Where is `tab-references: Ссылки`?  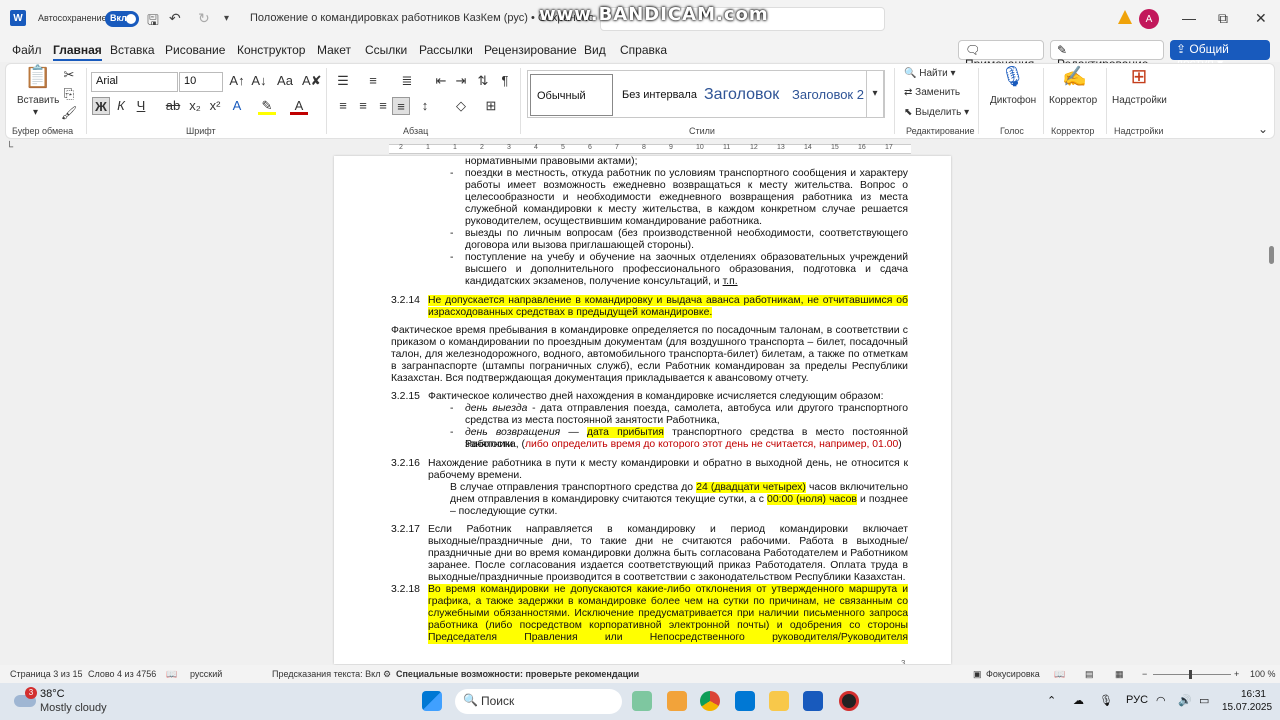 tab-references: Ссылки is located at coordinates (386, 50).